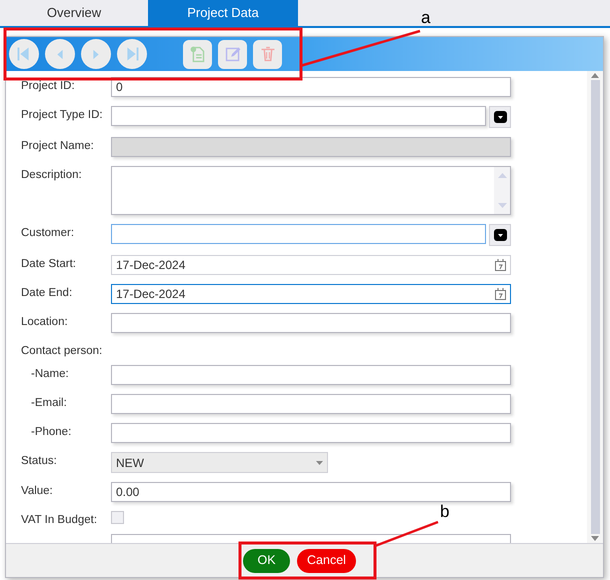 Image resolution: width=610 pixels, height=580 pixels. I want to click on tab: Overview, so click(74, 13).